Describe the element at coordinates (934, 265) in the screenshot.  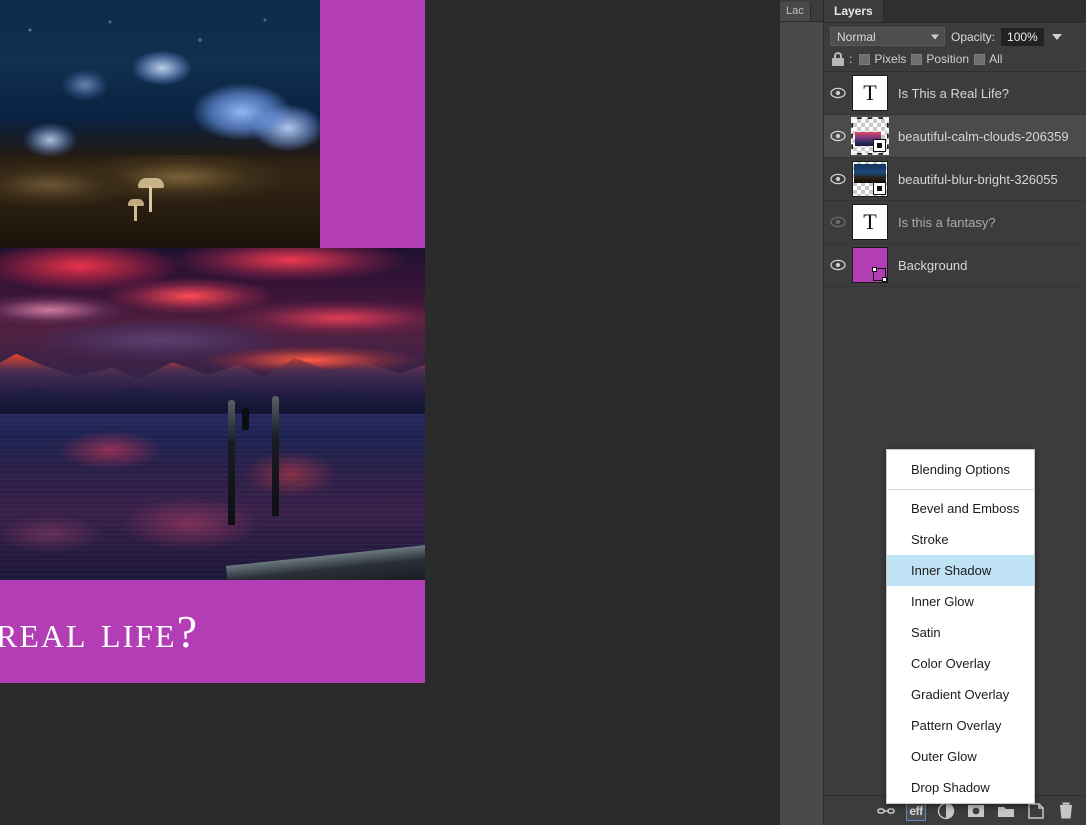
I see `layer-name: Background` at that location.